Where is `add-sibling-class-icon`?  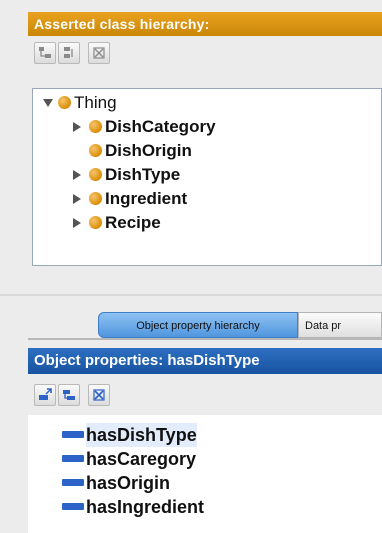 add-sibling-class-icon is located at coordinates (68, 52).